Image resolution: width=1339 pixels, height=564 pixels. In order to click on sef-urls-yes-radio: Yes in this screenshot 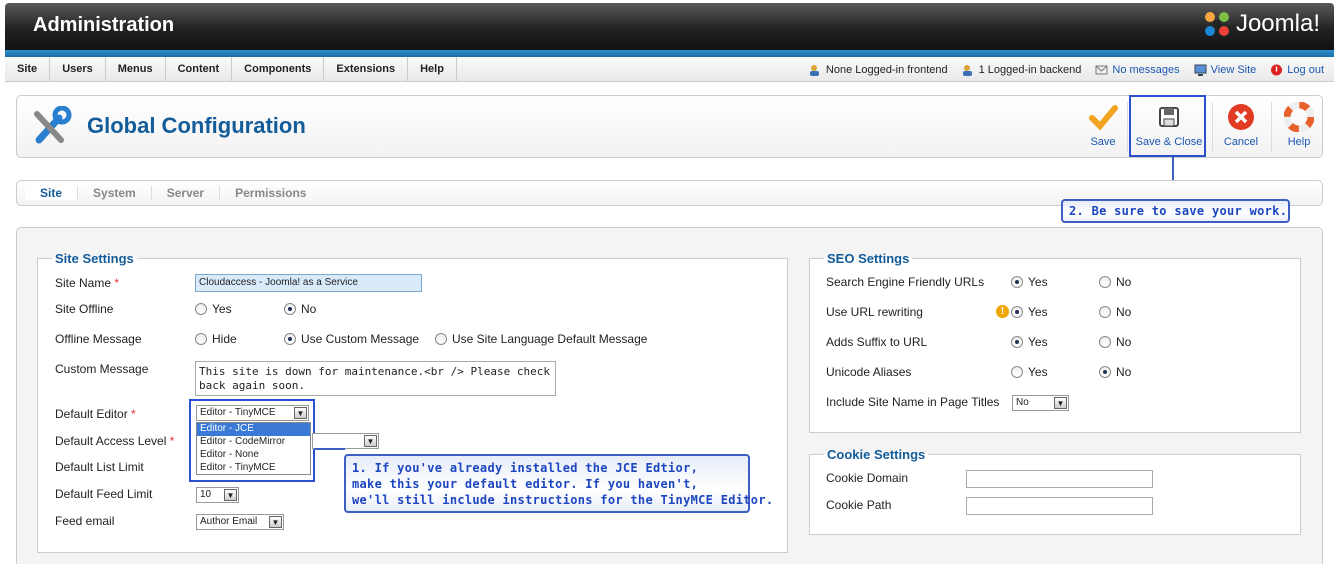, I will do `click(1029, 282)`.